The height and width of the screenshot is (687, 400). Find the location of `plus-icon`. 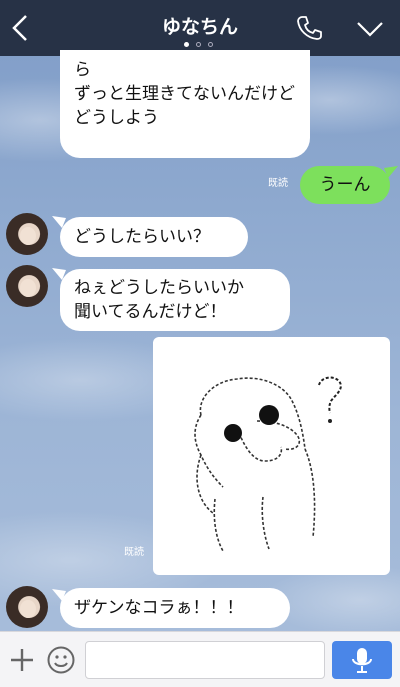

plus-icon is located at coordinates (22, 660).